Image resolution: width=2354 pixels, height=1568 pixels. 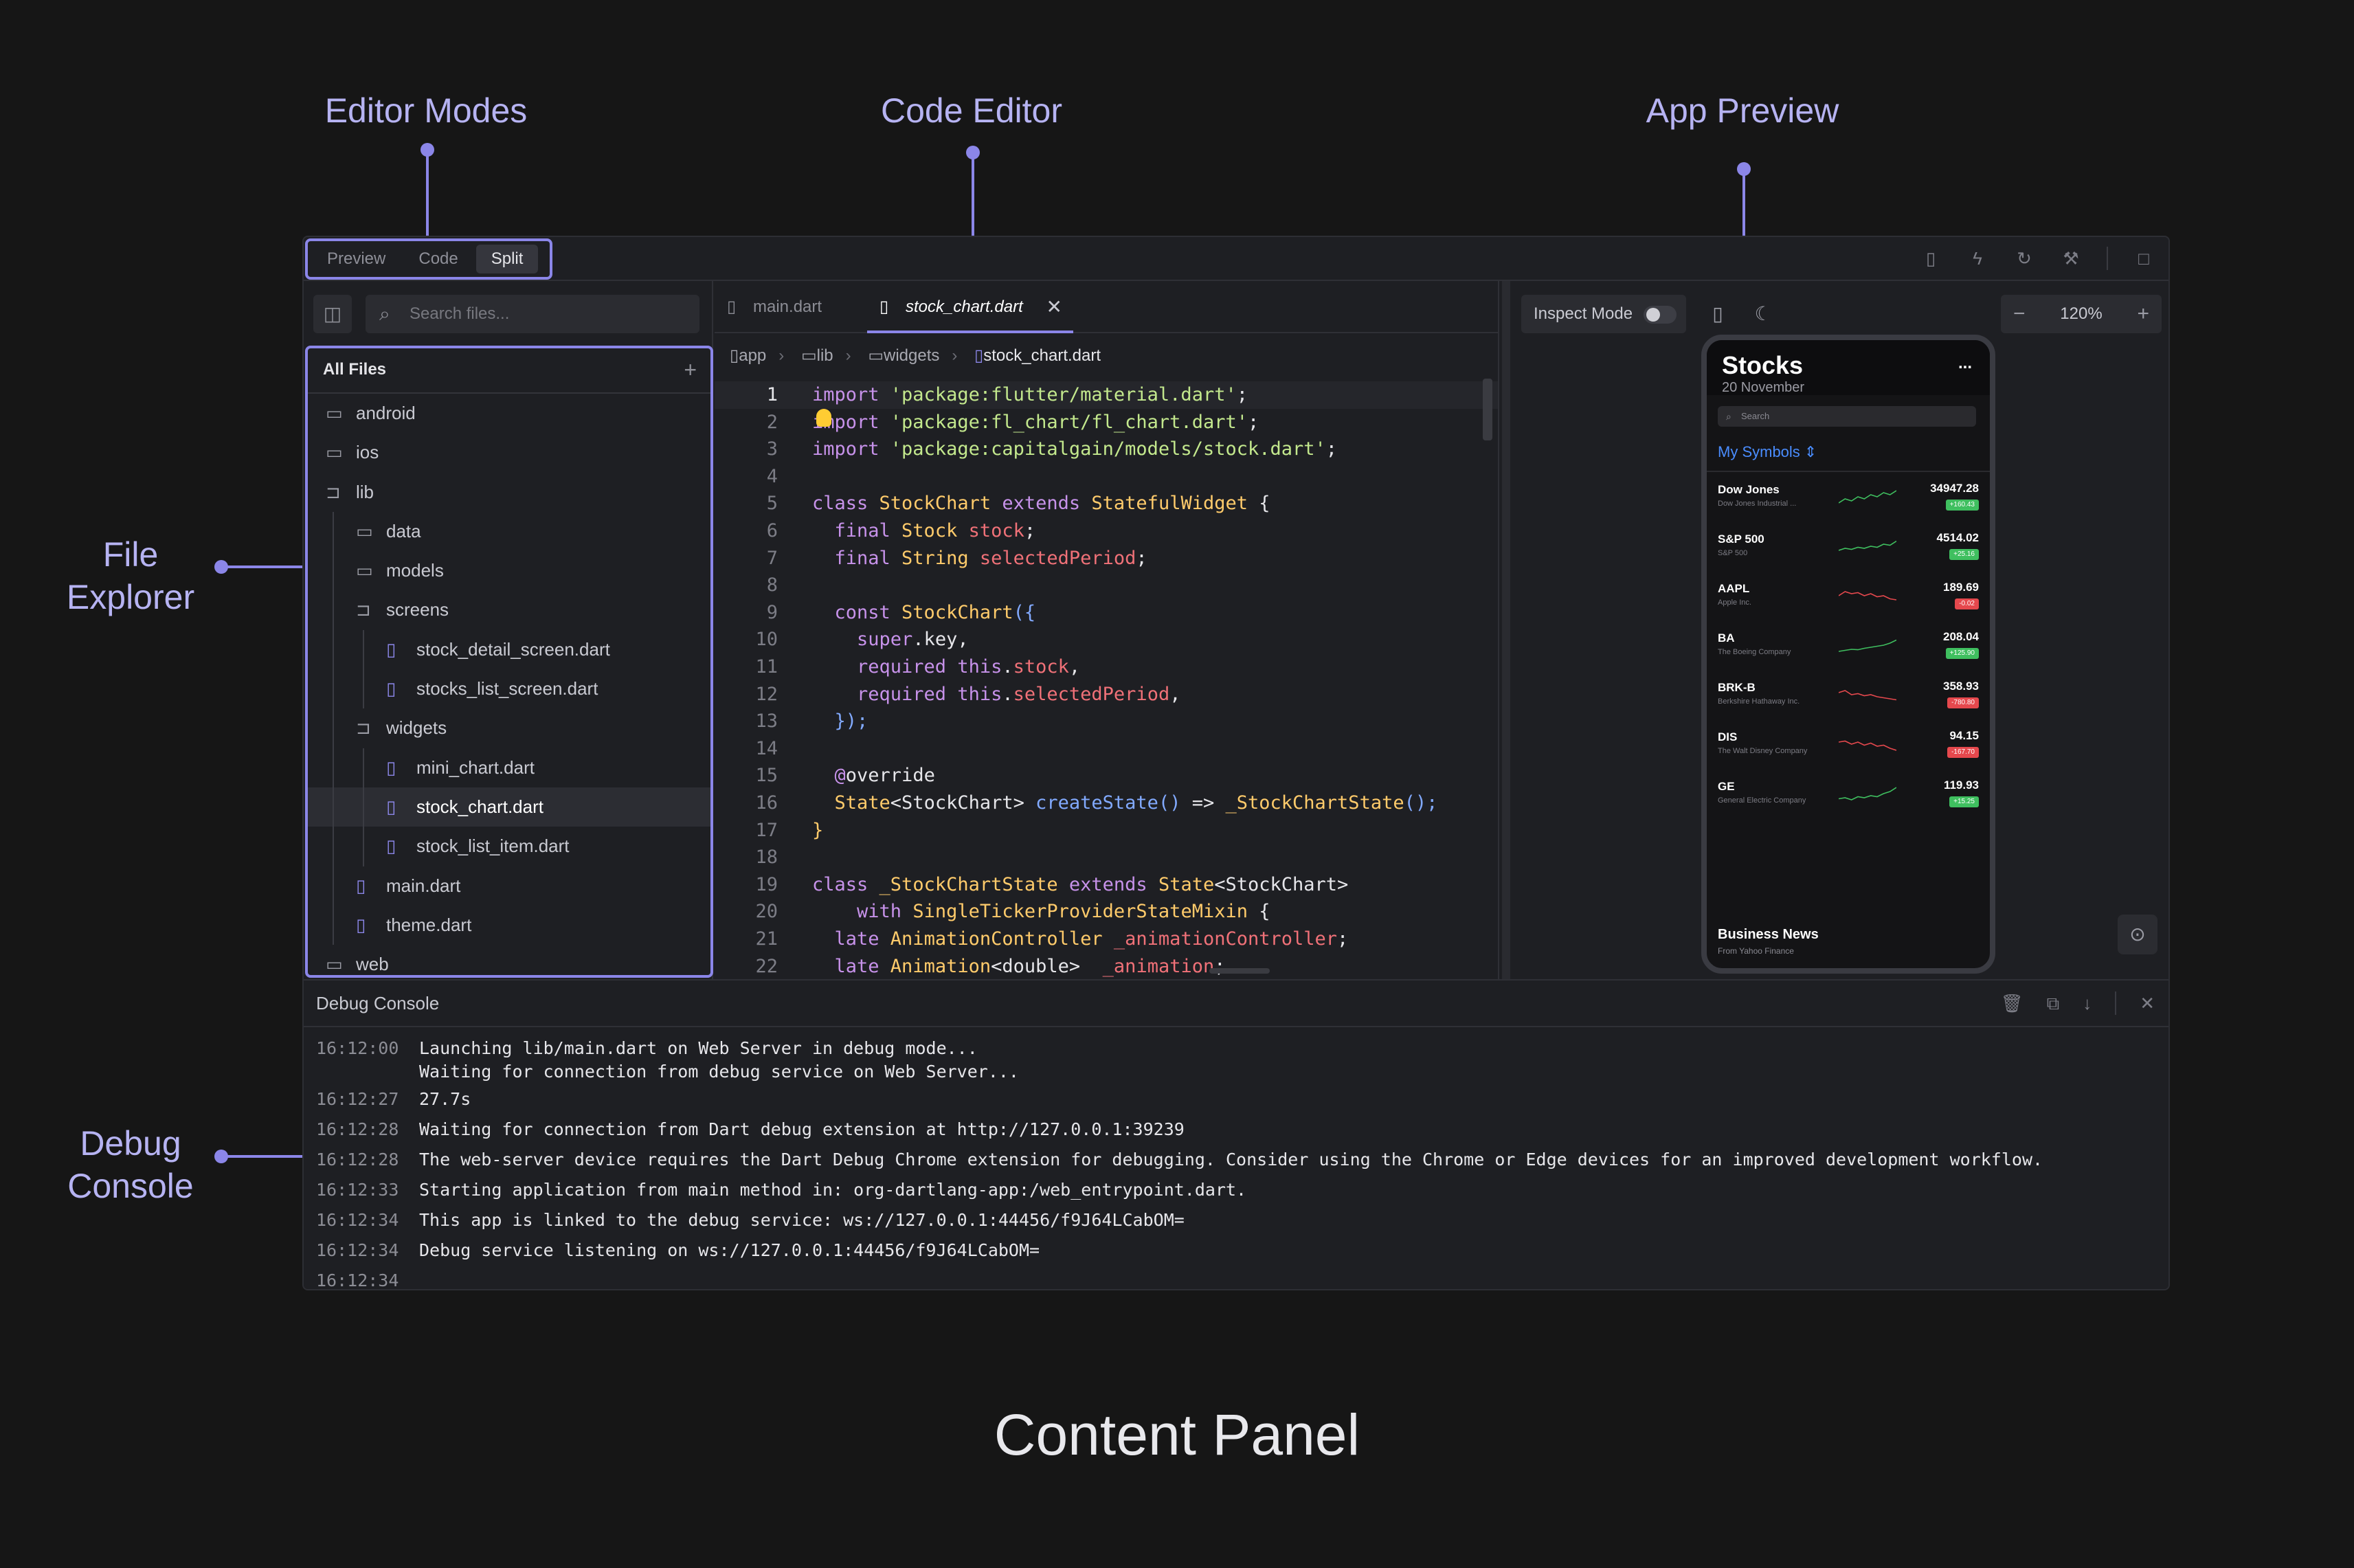 I want to click on tab-label: main.dart, so click(x=788, y=307).